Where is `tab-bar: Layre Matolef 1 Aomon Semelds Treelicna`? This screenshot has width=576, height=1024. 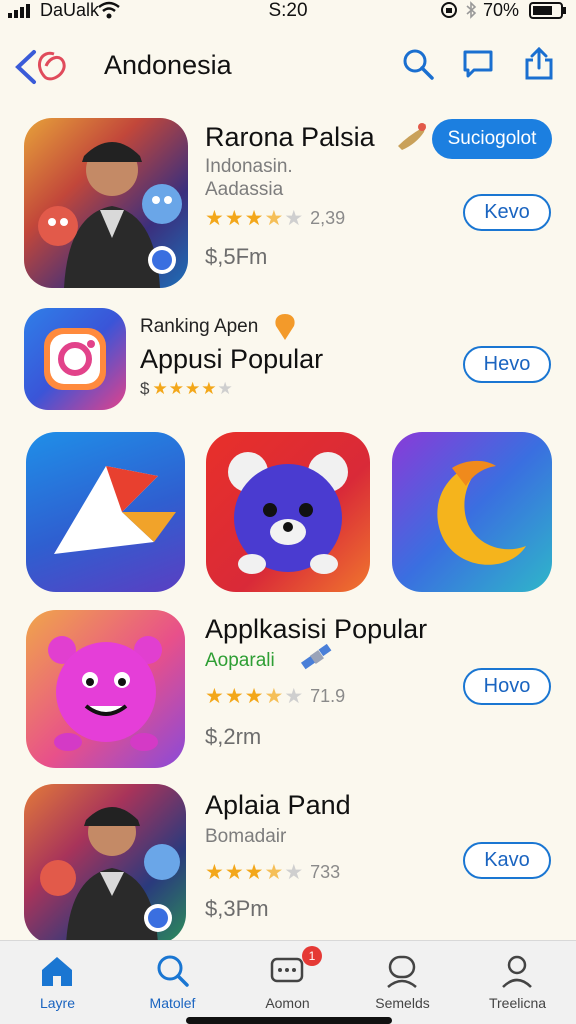 tab-bar: Layre Matolef 1 Aomon Semelds Treelicna is located at coordinates (288, 982).